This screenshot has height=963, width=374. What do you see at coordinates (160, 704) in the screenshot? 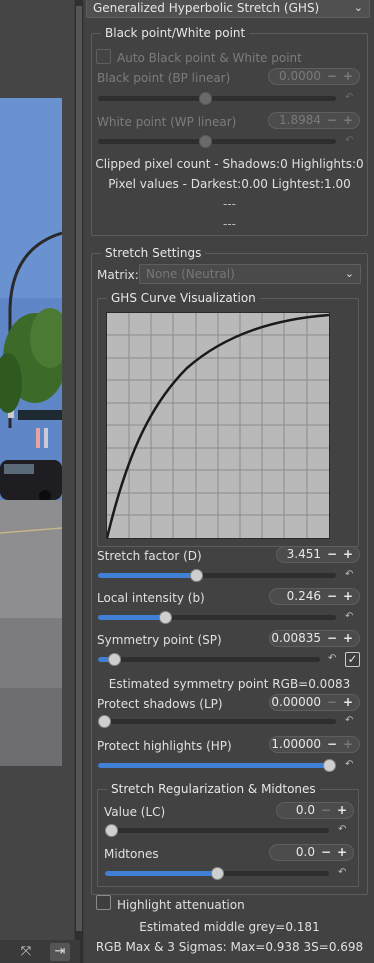
I see `protect-shadows-label: Protect shadows (LP)` at bounding box center [160, 704].